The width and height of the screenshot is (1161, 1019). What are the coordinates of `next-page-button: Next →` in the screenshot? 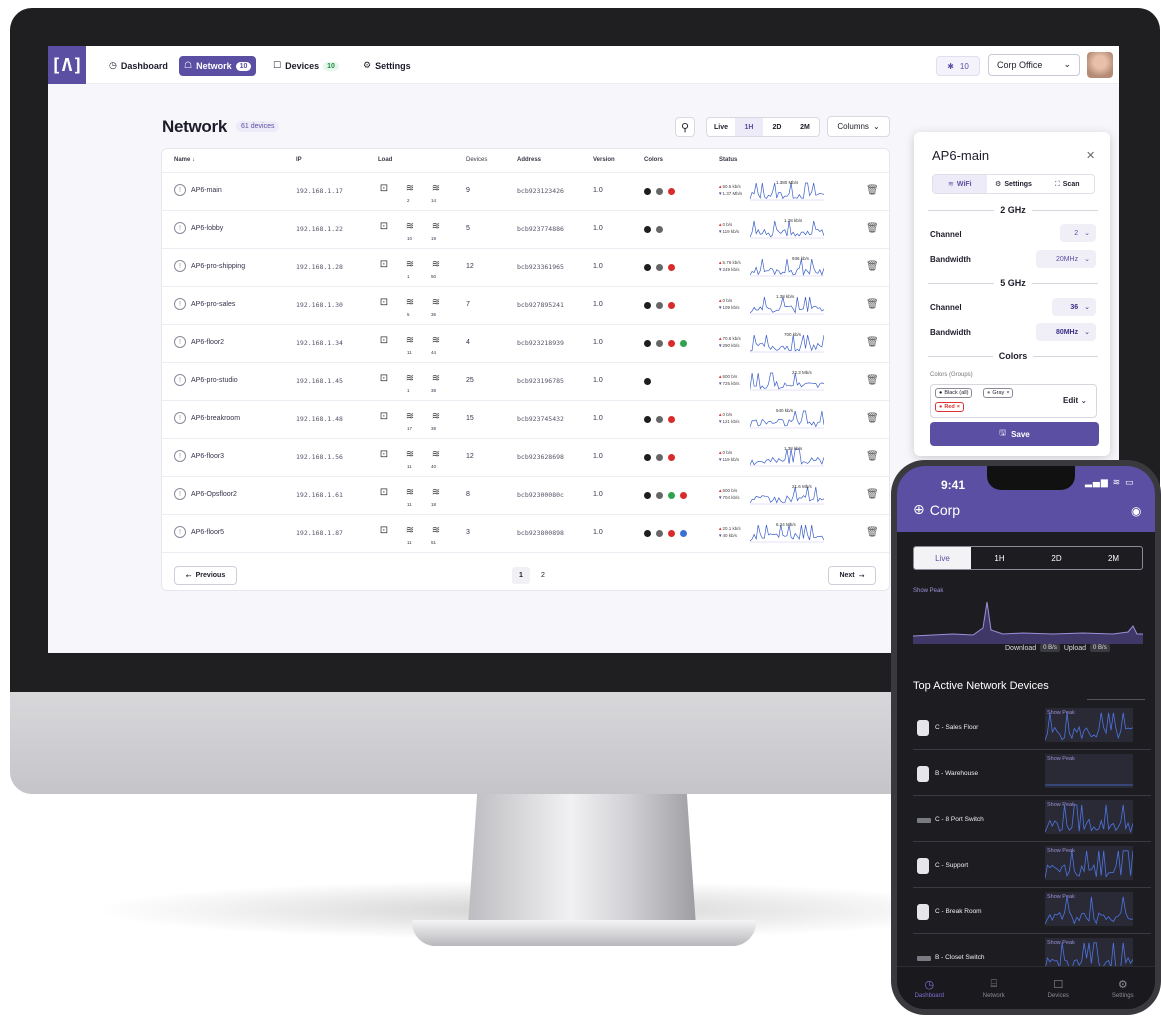 It's located at (852, 575).